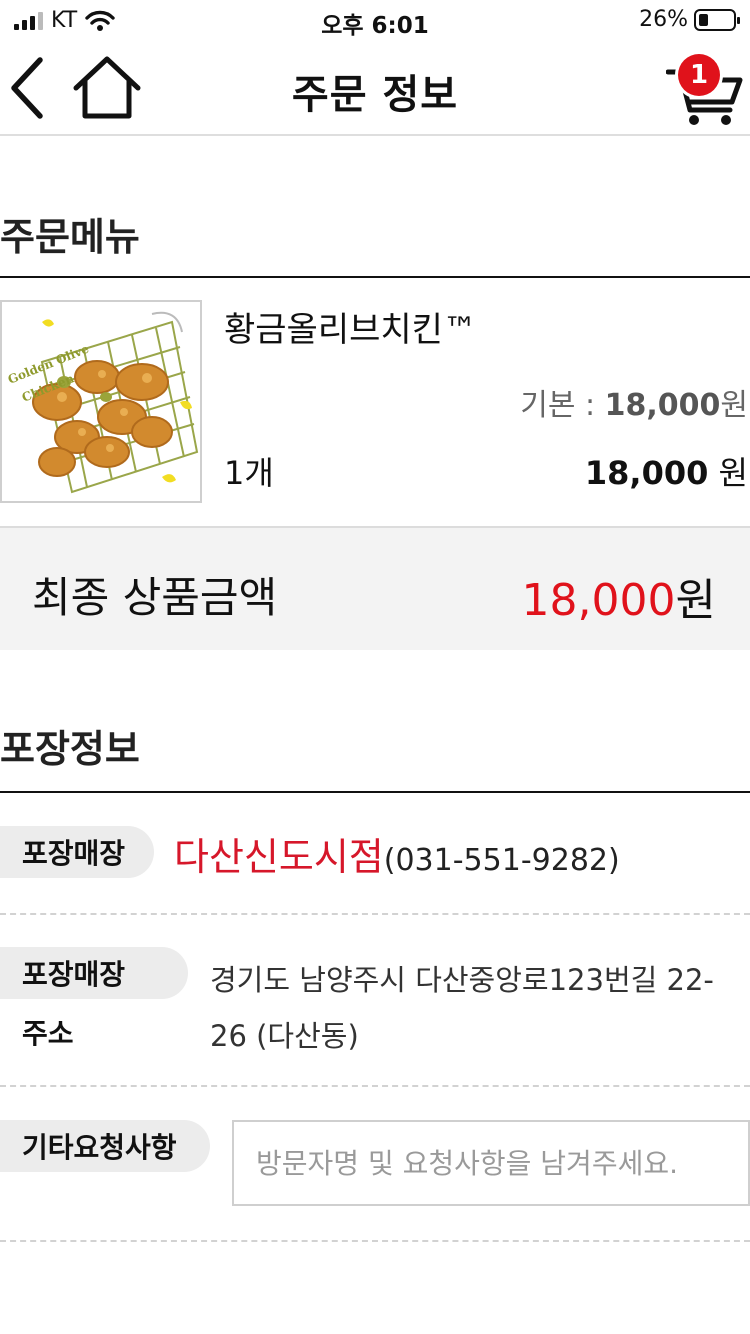  What do you see at coordinates (598, 600) in the screenshot?
I see `total-amount-value: 18,000` at bounding box center [598, 600].